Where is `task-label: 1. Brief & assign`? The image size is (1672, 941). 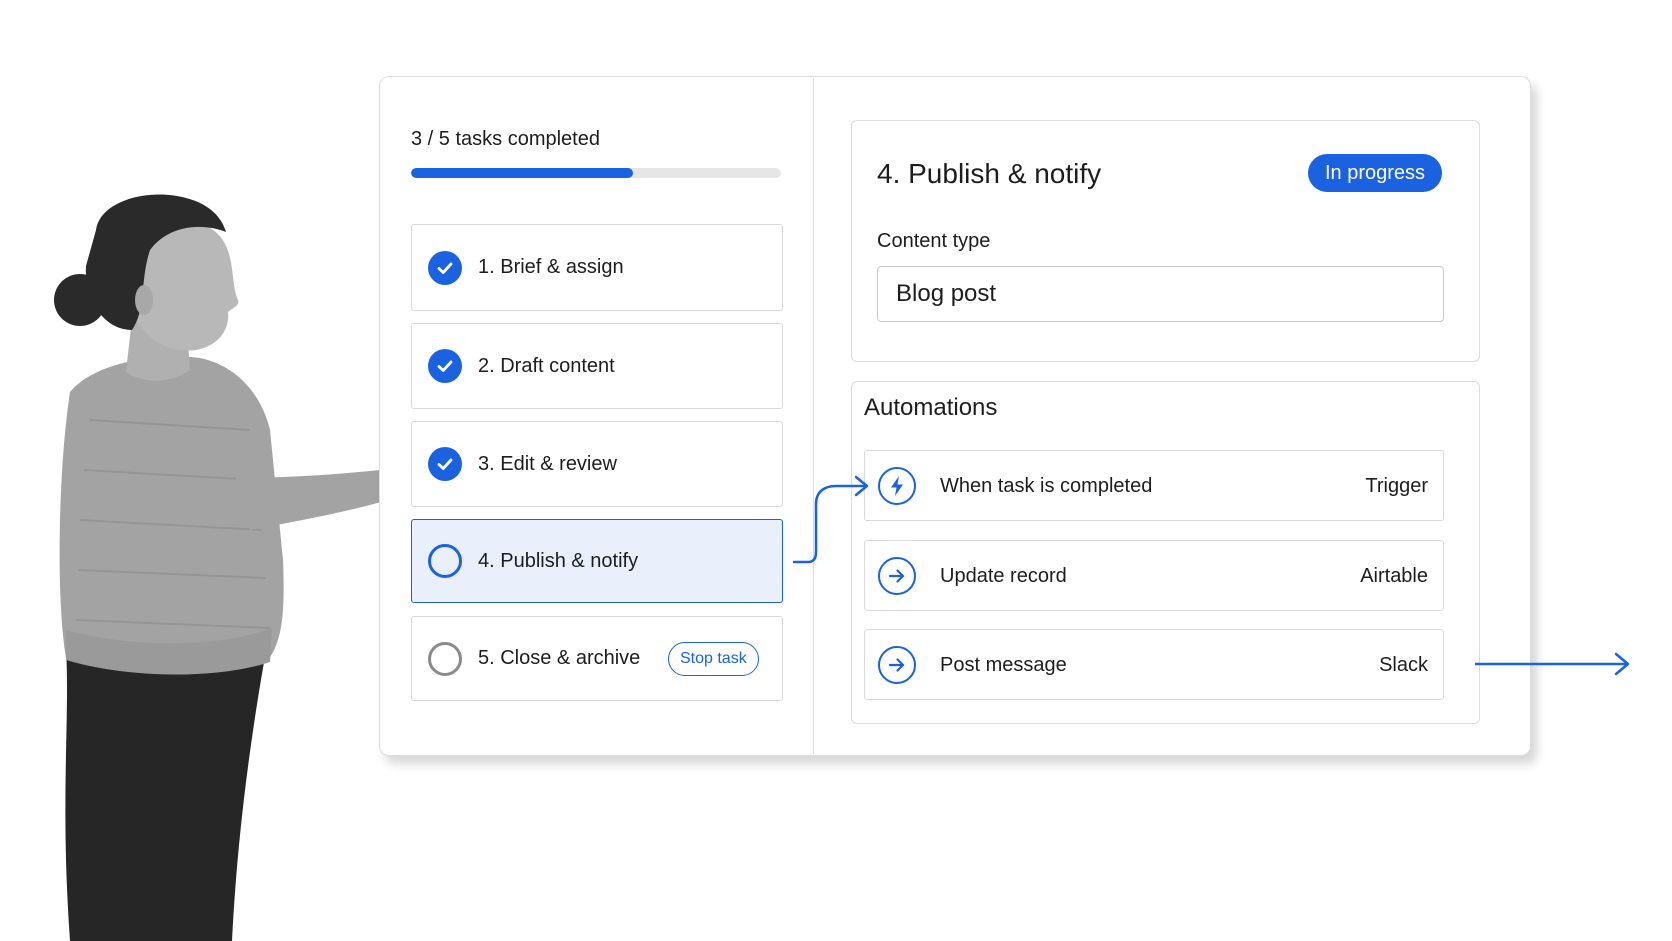
task-label: 1. Brief & assign is located at coordinates (551, 267).